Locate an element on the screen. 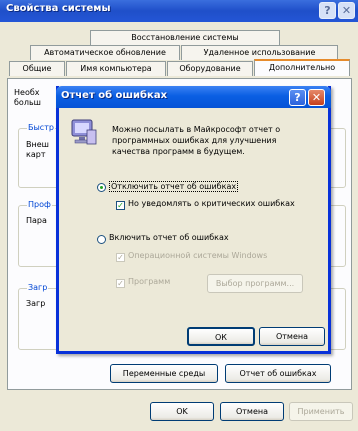  apply-button: Применить is located at coordinates (321, 411).